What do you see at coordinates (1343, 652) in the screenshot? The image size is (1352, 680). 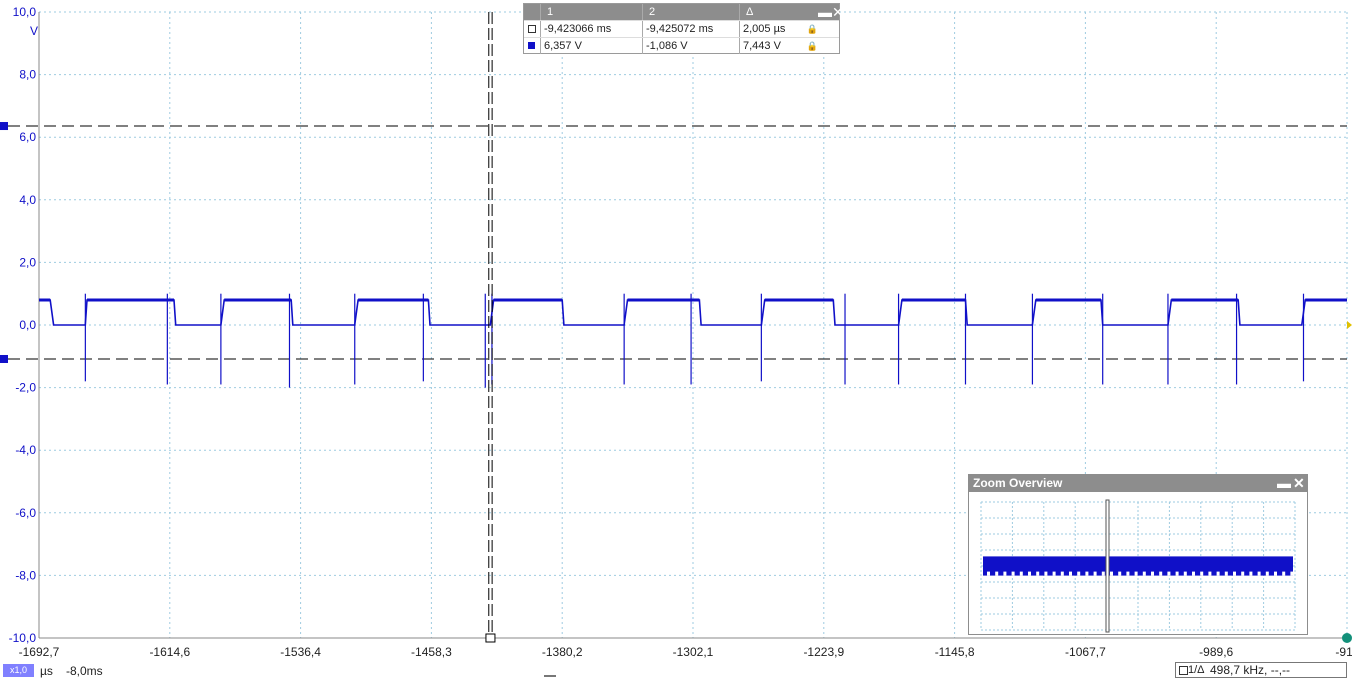 I see `x-tick-label: -911` at bounding box center [1343, 652].